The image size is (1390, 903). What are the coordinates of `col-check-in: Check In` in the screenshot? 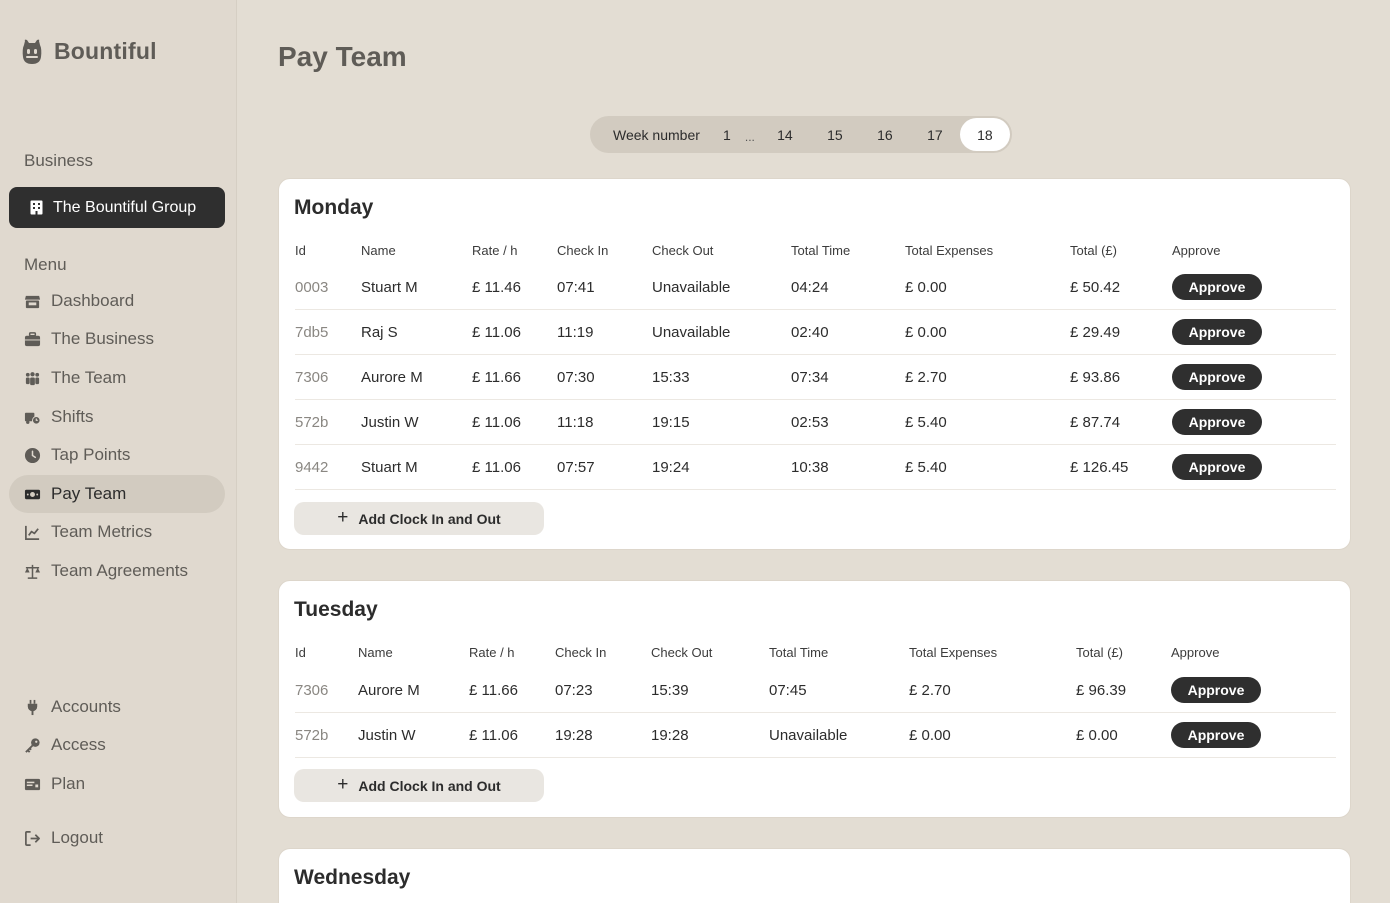 It's located at (581, 652).